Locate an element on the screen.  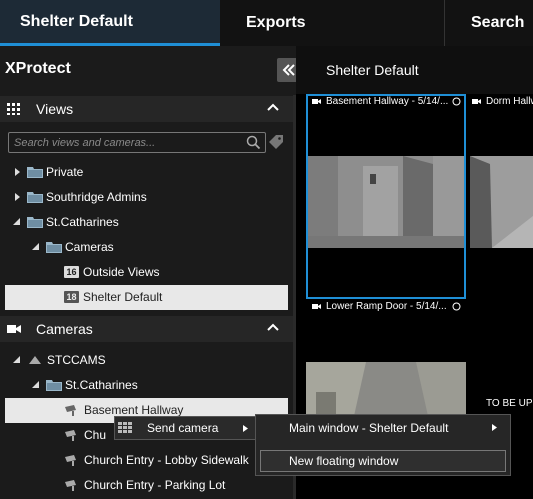
cameras-section-title: Cameras is located at coordinates (64, 329).